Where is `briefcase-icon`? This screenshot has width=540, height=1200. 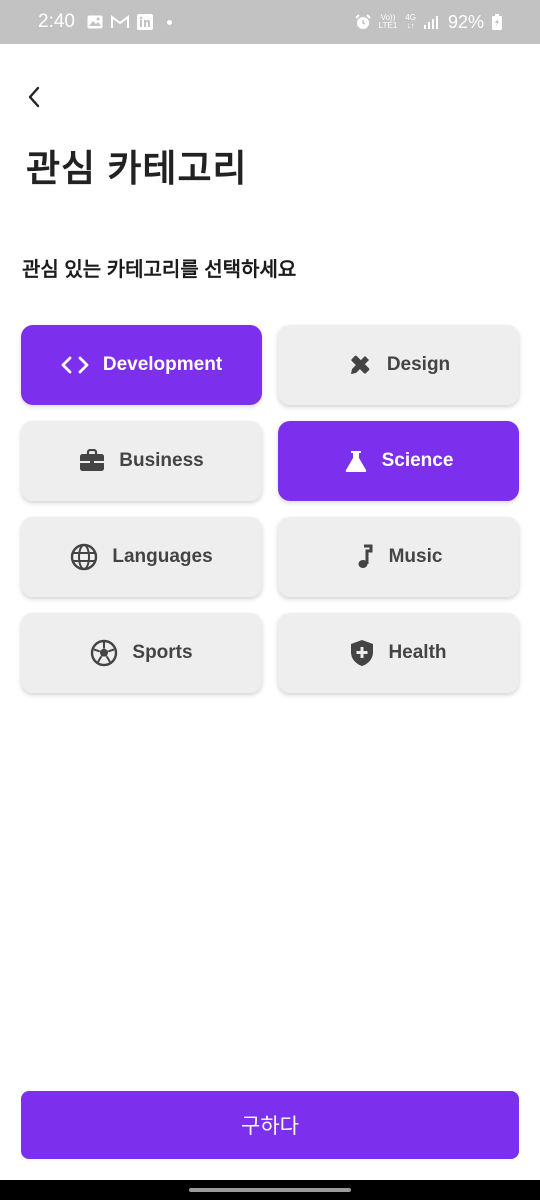 briefcase-icon is located at coordinates (92, 460).